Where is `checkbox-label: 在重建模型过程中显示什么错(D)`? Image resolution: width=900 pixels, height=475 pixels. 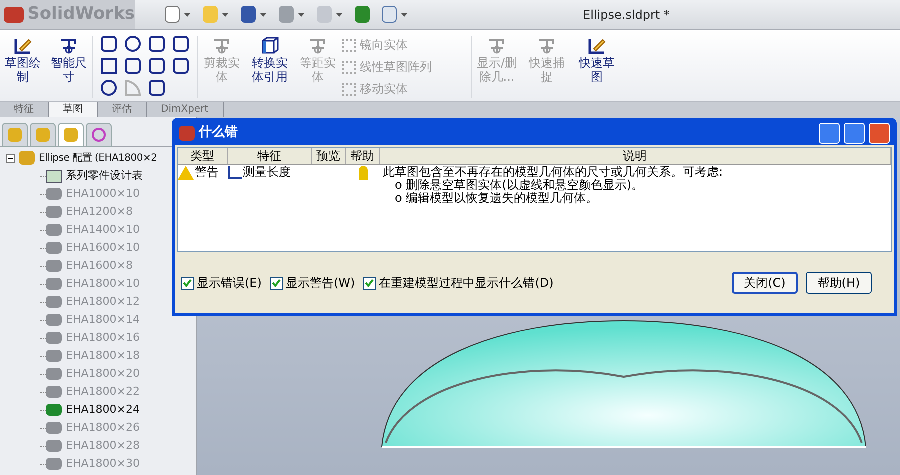
checkbox-label: 在重建模型过程中显示什么错(D) is located at coordinates (466, 283).